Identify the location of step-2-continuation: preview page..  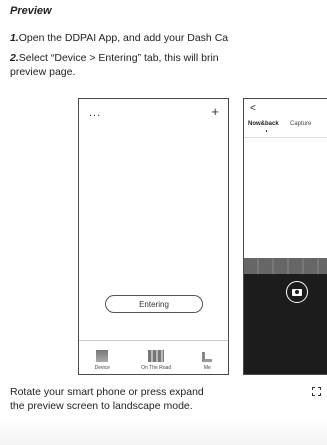
(43, 72).